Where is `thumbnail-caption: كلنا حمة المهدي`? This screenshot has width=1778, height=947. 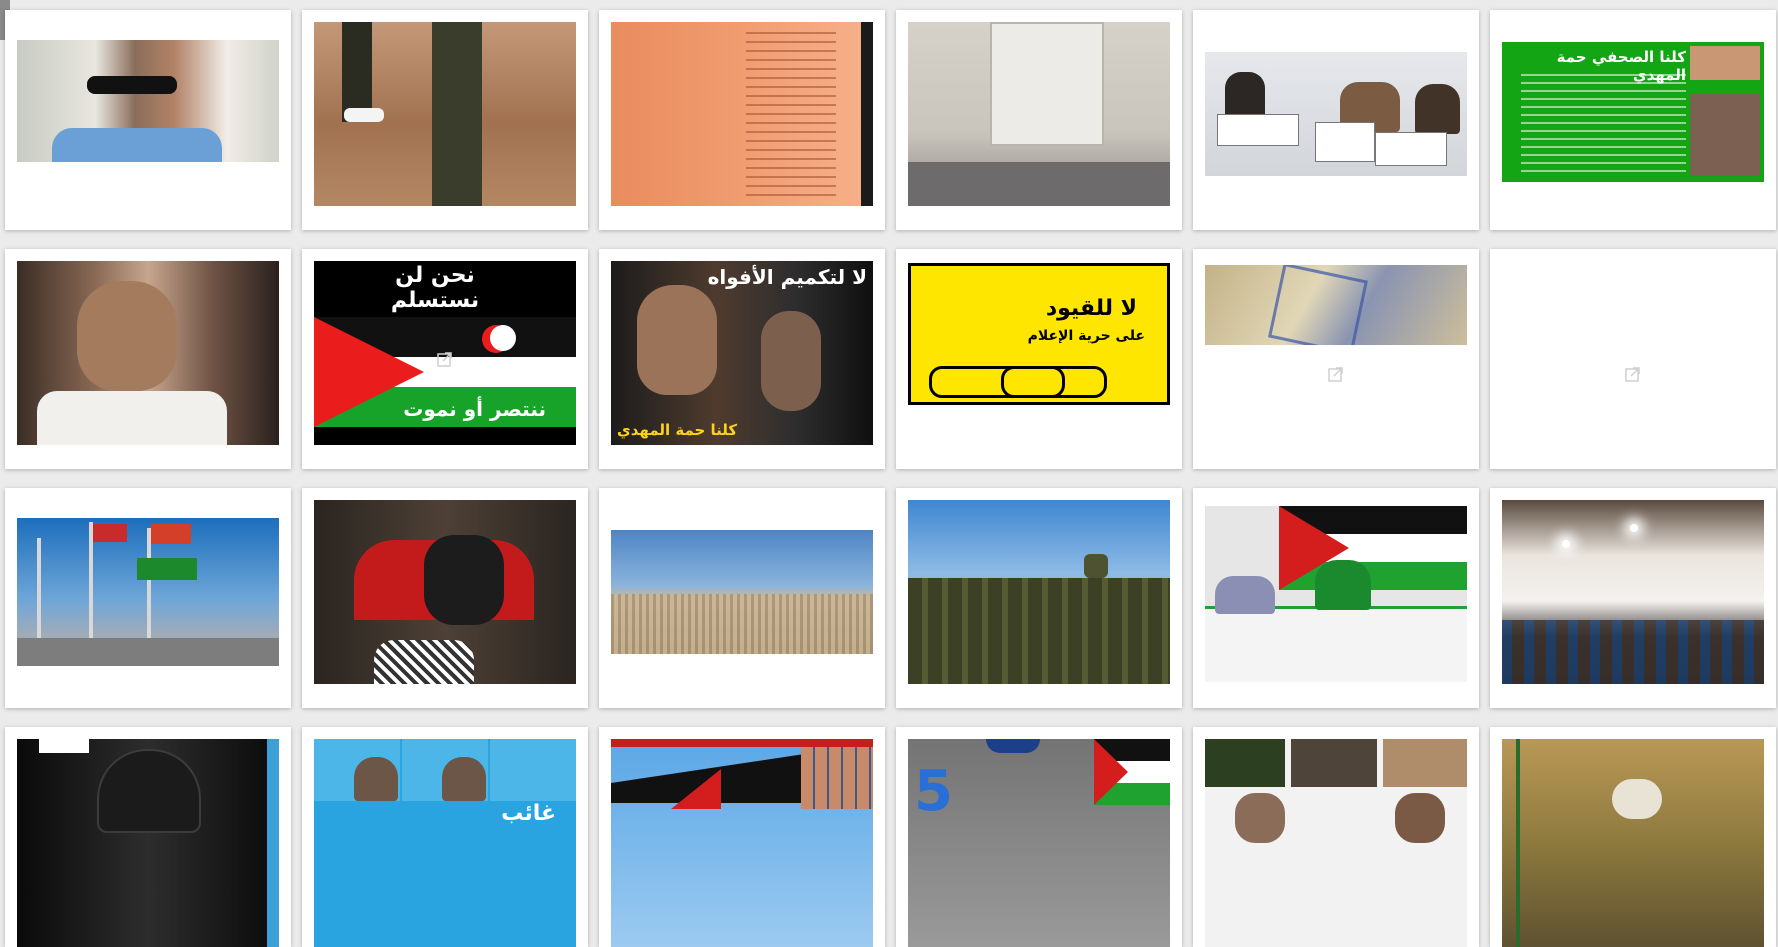 thumbnail-caption: كلنا حمة المهدي is located at coordinates (677, 430).